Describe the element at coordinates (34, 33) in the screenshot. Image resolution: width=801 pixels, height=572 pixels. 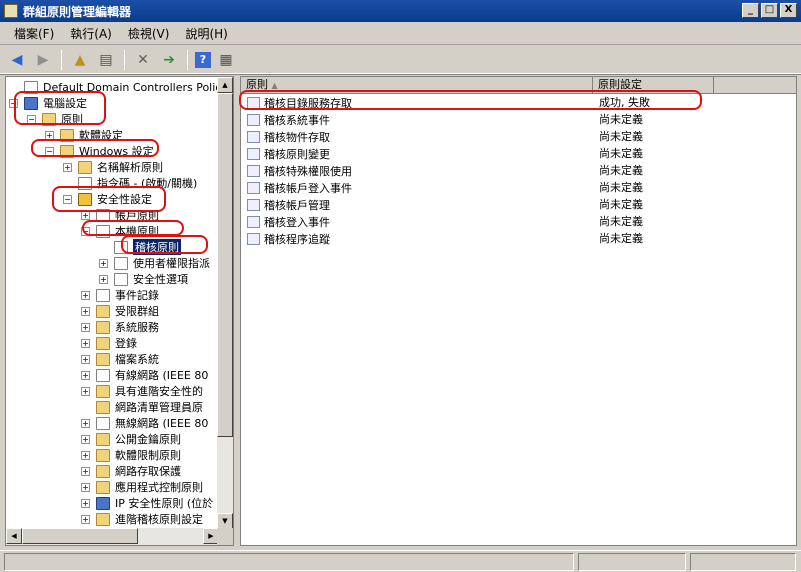
I see `menu-file: 檔案(F)` at that location.